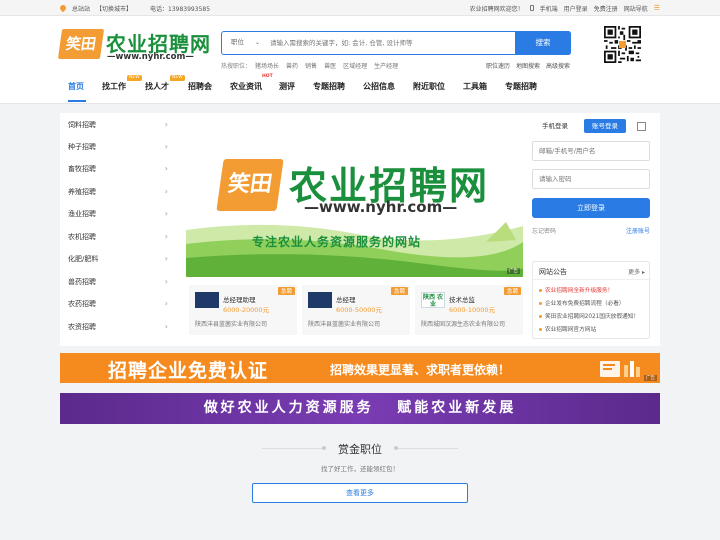  What do you see at coordinates (360, 449) in the screenshot?
I see `section-title: 赏金职位` at bounding box center [360, 449].